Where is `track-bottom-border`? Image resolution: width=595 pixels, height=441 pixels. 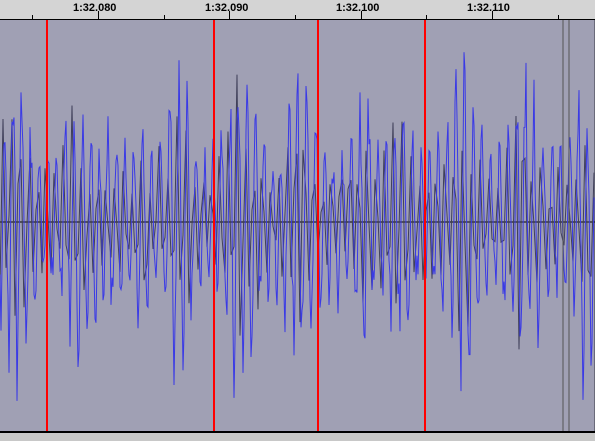 track-bottom-border is located at coordinates (297, 436).